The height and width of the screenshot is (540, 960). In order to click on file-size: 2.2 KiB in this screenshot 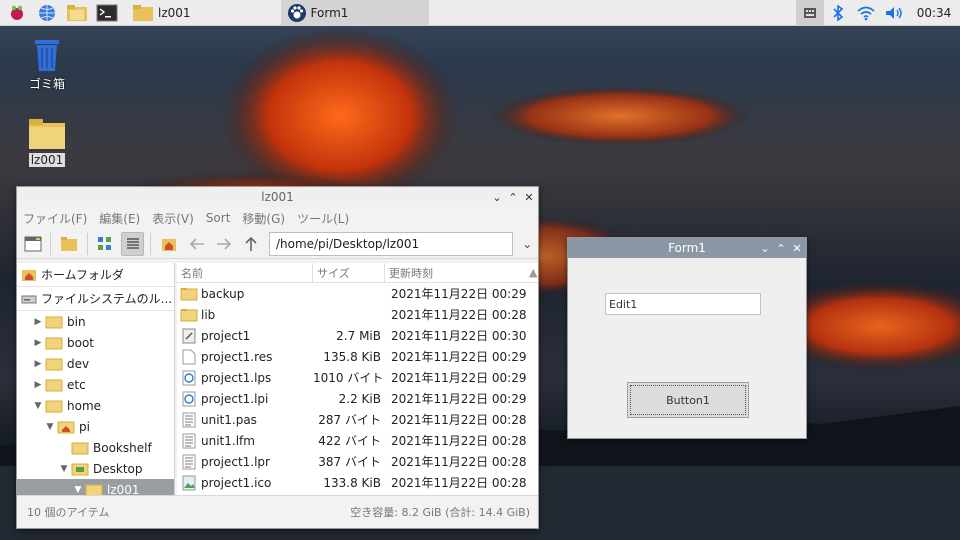, I will do `click(359, 398)`.